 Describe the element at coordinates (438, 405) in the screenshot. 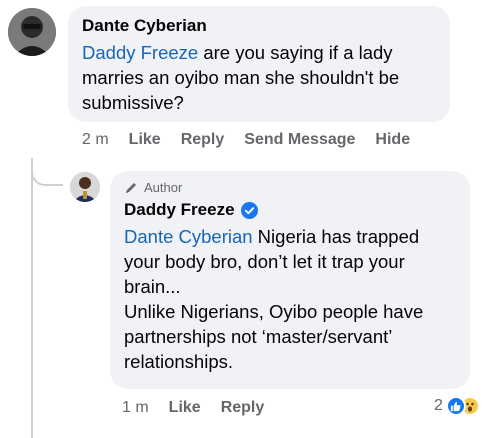

I see `reaction-count: 2` at that location.